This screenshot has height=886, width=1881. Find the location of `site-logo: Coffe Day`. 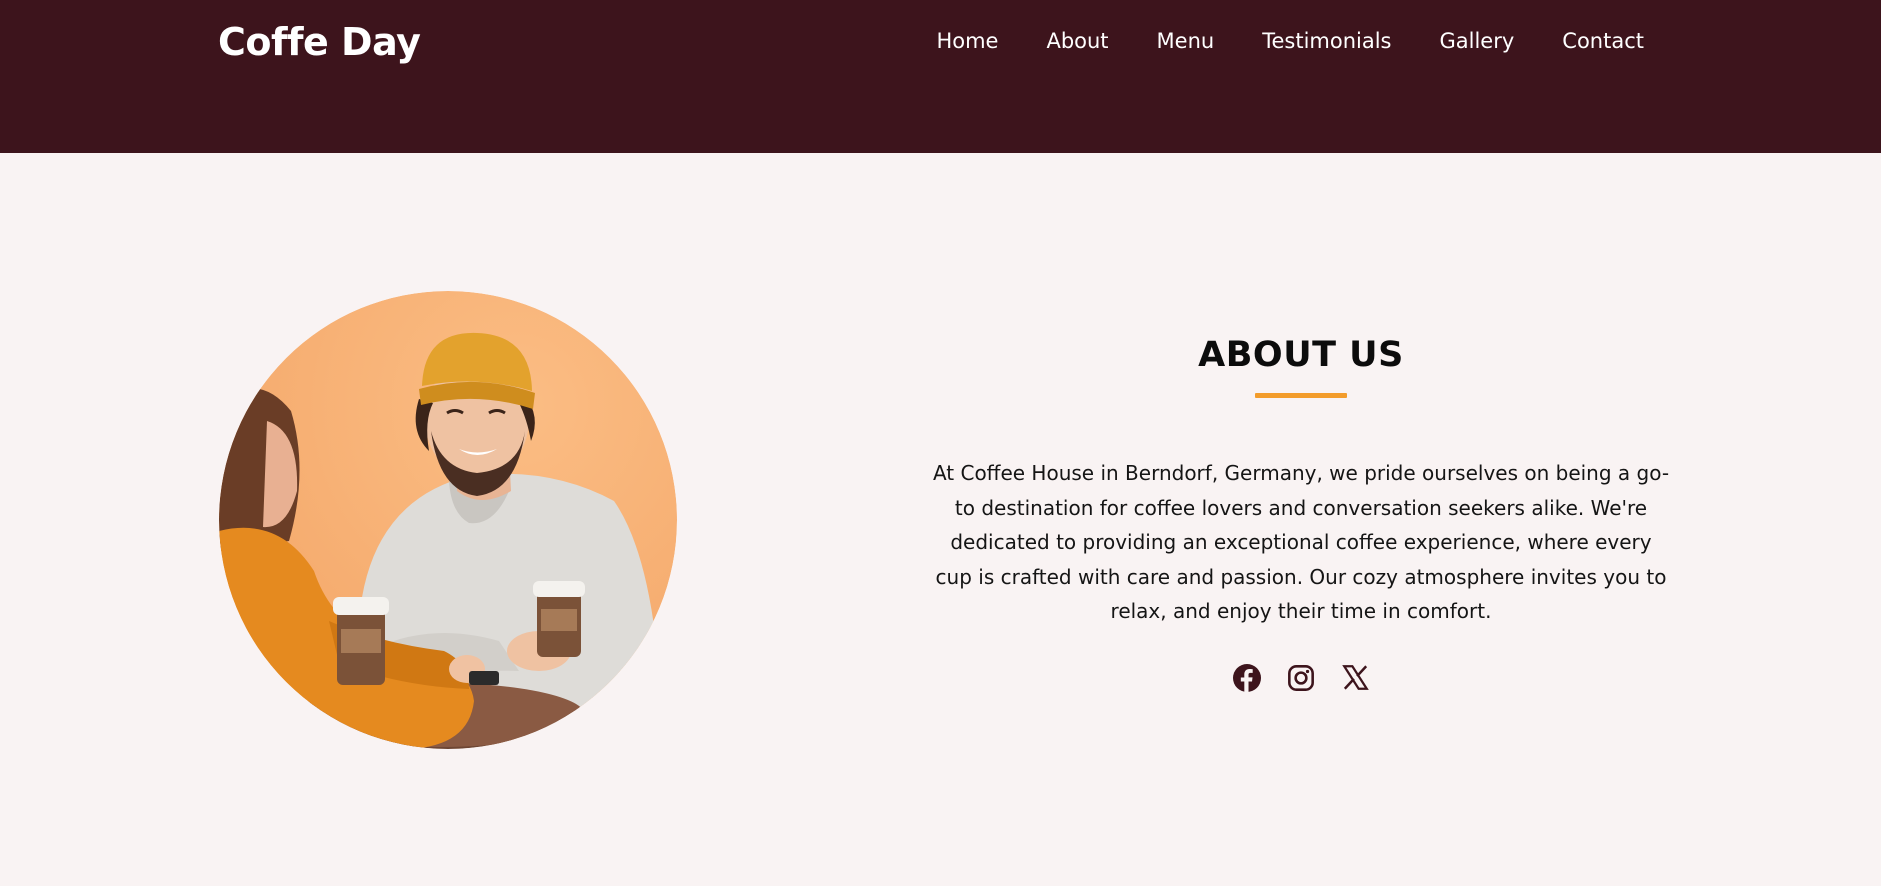

site-logo: Coffe Day is located at coordinates (319, 42).